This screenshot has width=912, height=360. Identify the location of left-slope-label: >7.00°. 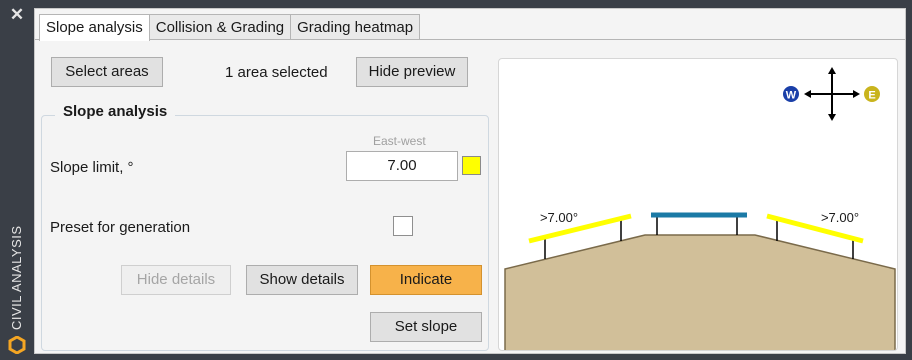
(559, 217).